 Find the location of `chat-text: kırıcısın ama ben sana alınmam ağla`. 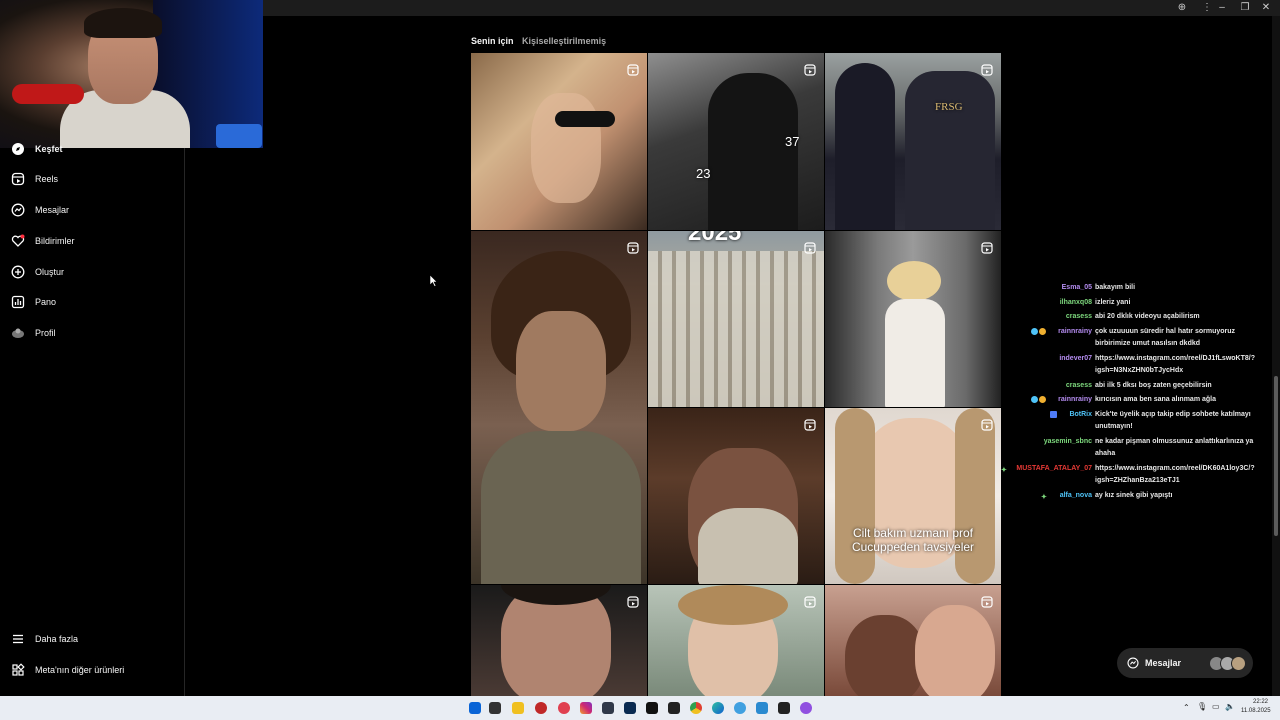

chat-text: kırıcısın ama ben sana alınmam ağla is located at coordinates (1155, 399).